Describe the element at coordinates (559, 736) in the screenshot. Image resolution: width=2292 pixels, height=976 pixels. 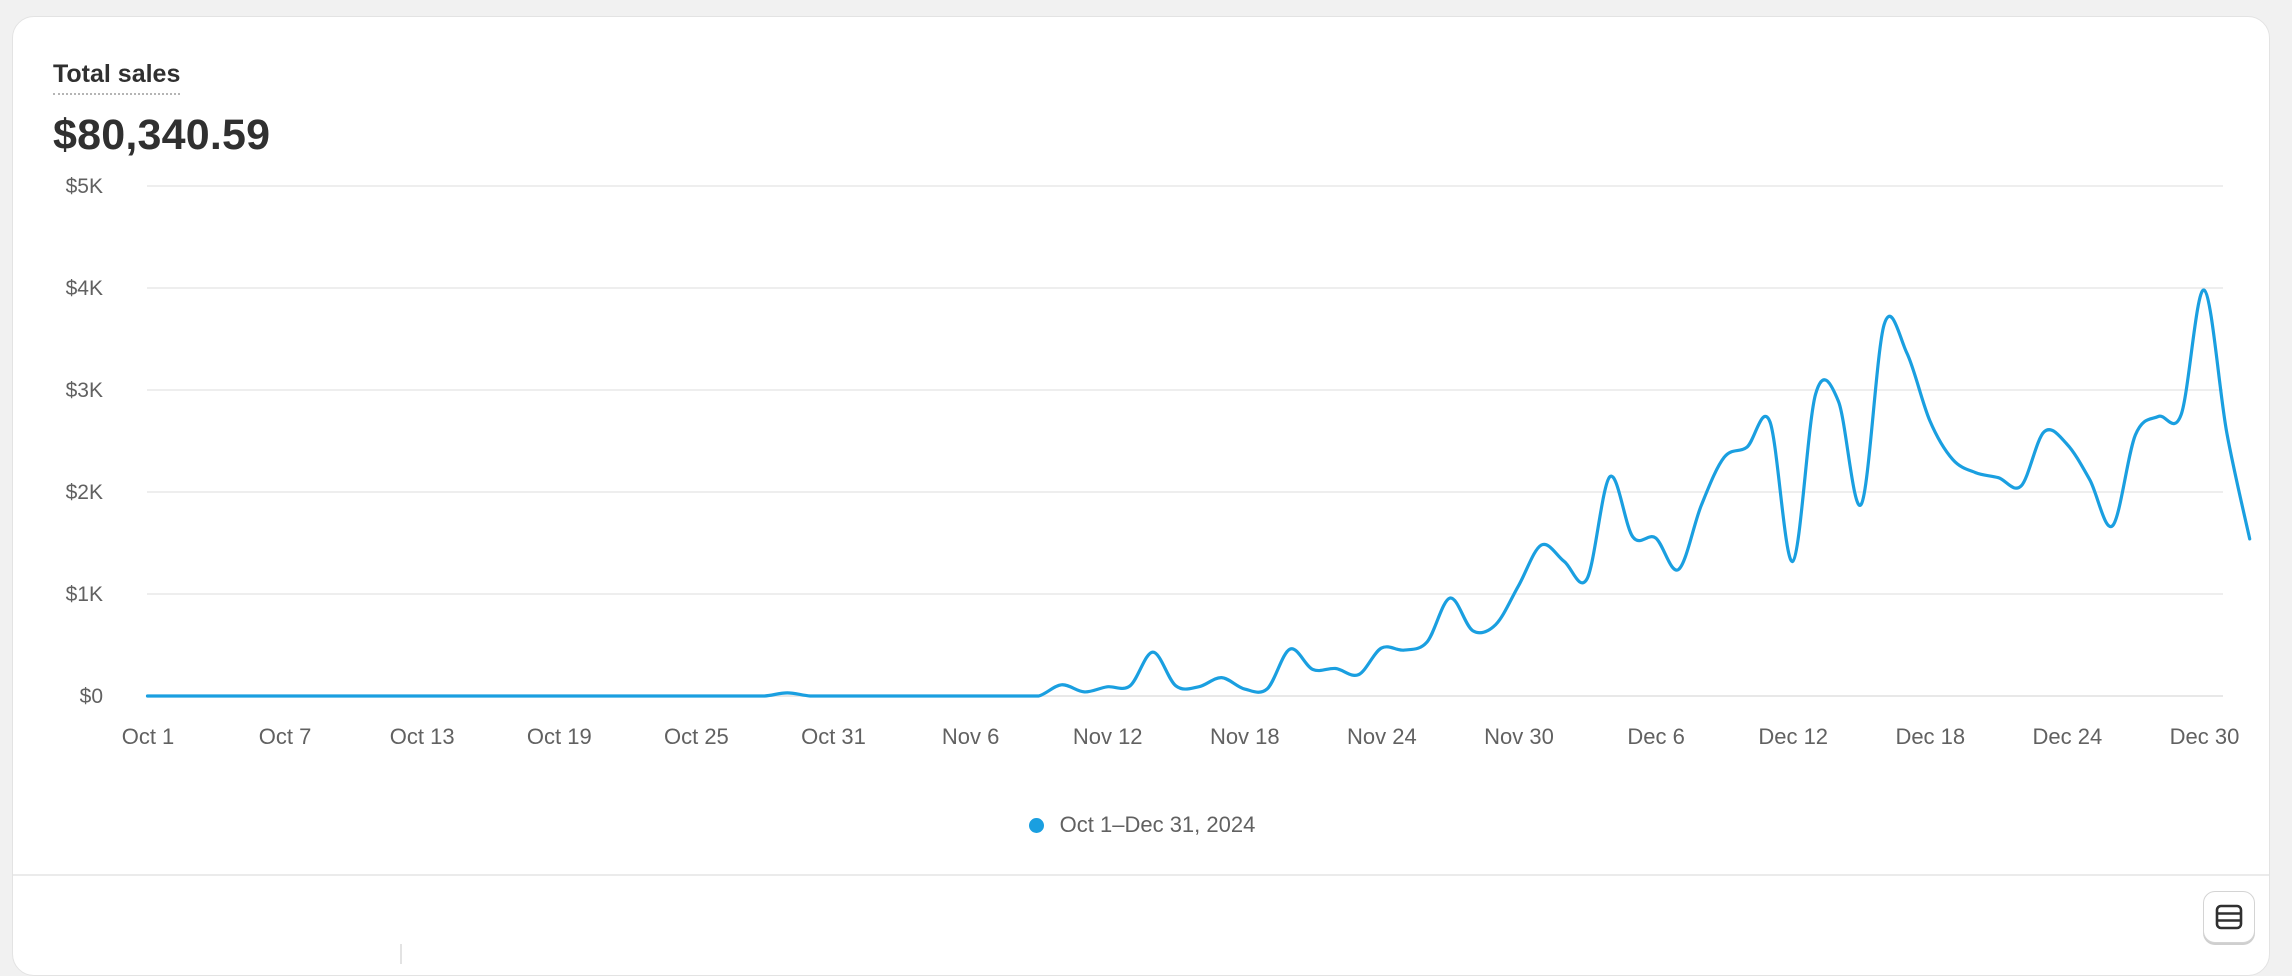
I see `x-tick-label: Oct 19` at that location.